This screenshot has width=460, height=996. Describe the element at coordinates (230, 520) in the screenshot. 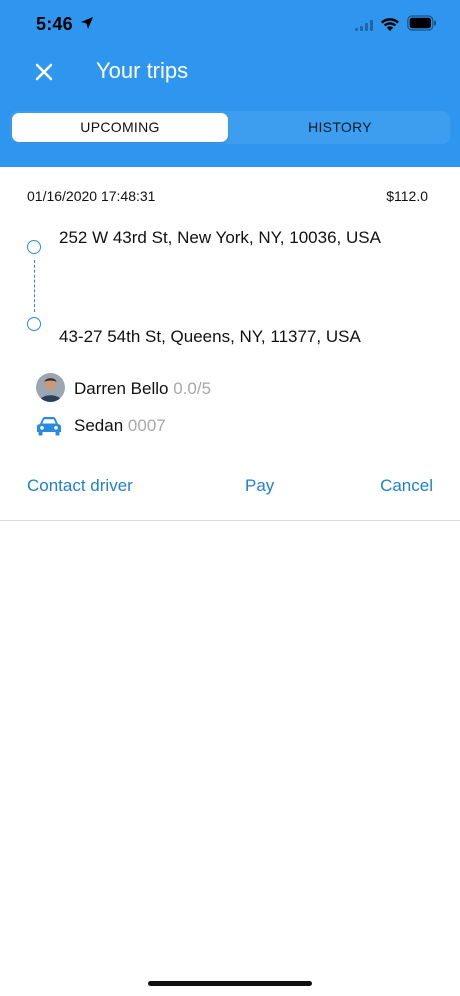

I see `card-divider` at that location.